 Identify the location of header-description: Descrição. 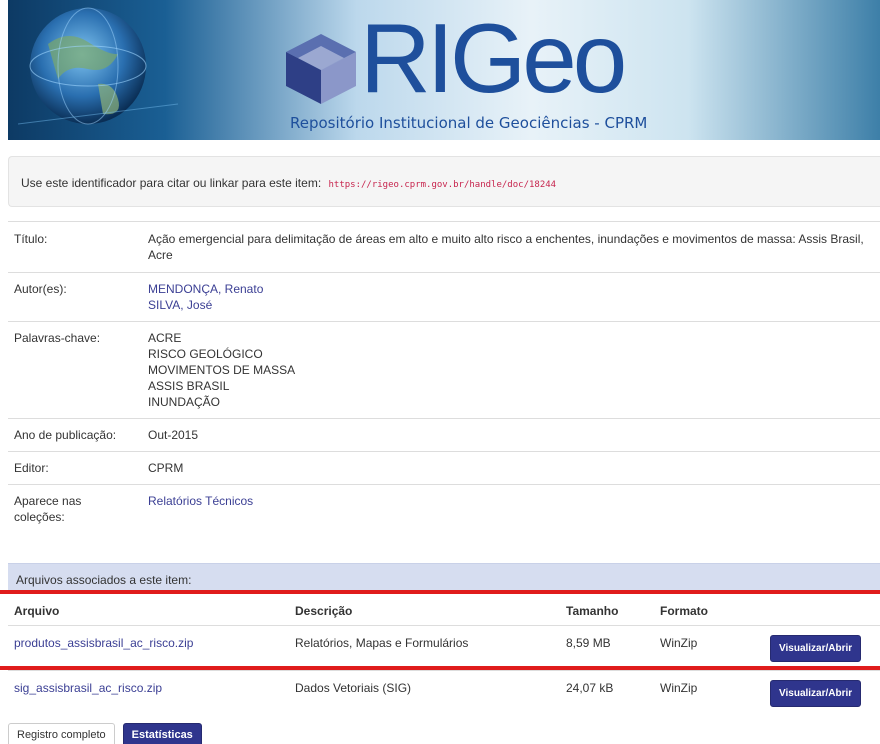
(424, 608).